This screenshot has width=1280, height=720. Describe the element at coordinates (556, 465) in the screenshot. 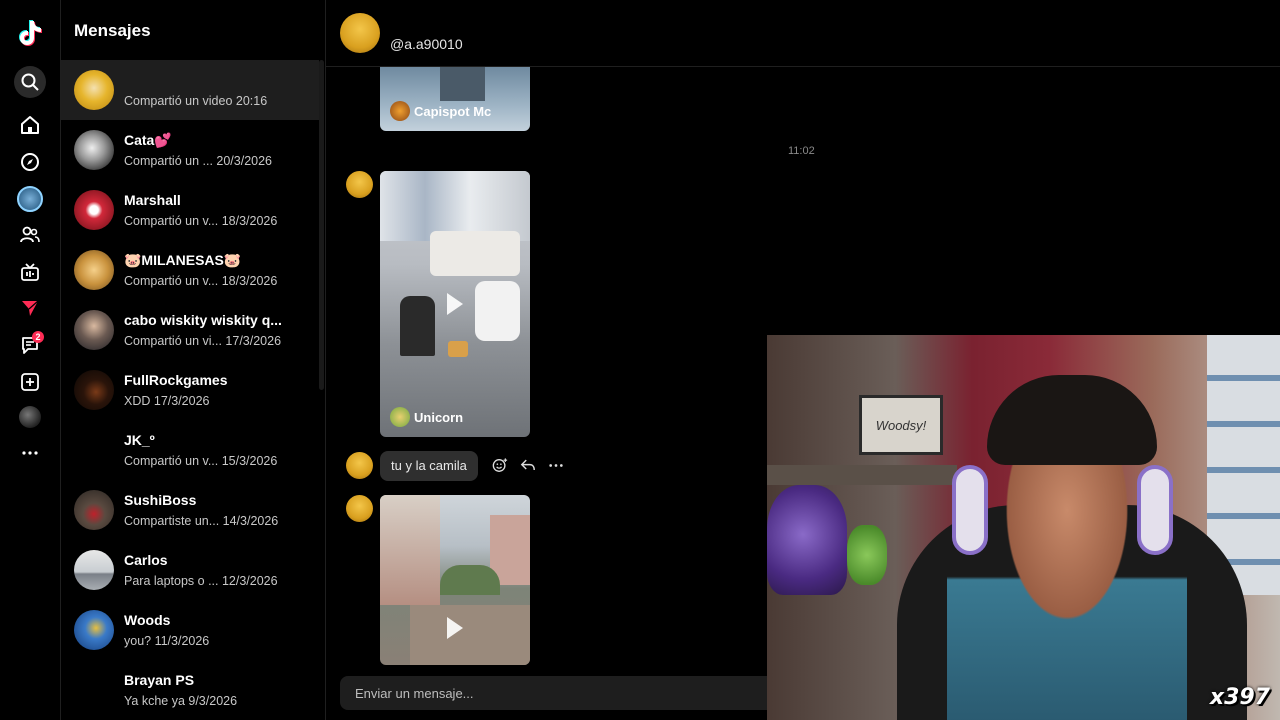

I see `more-options-icon` at that location.